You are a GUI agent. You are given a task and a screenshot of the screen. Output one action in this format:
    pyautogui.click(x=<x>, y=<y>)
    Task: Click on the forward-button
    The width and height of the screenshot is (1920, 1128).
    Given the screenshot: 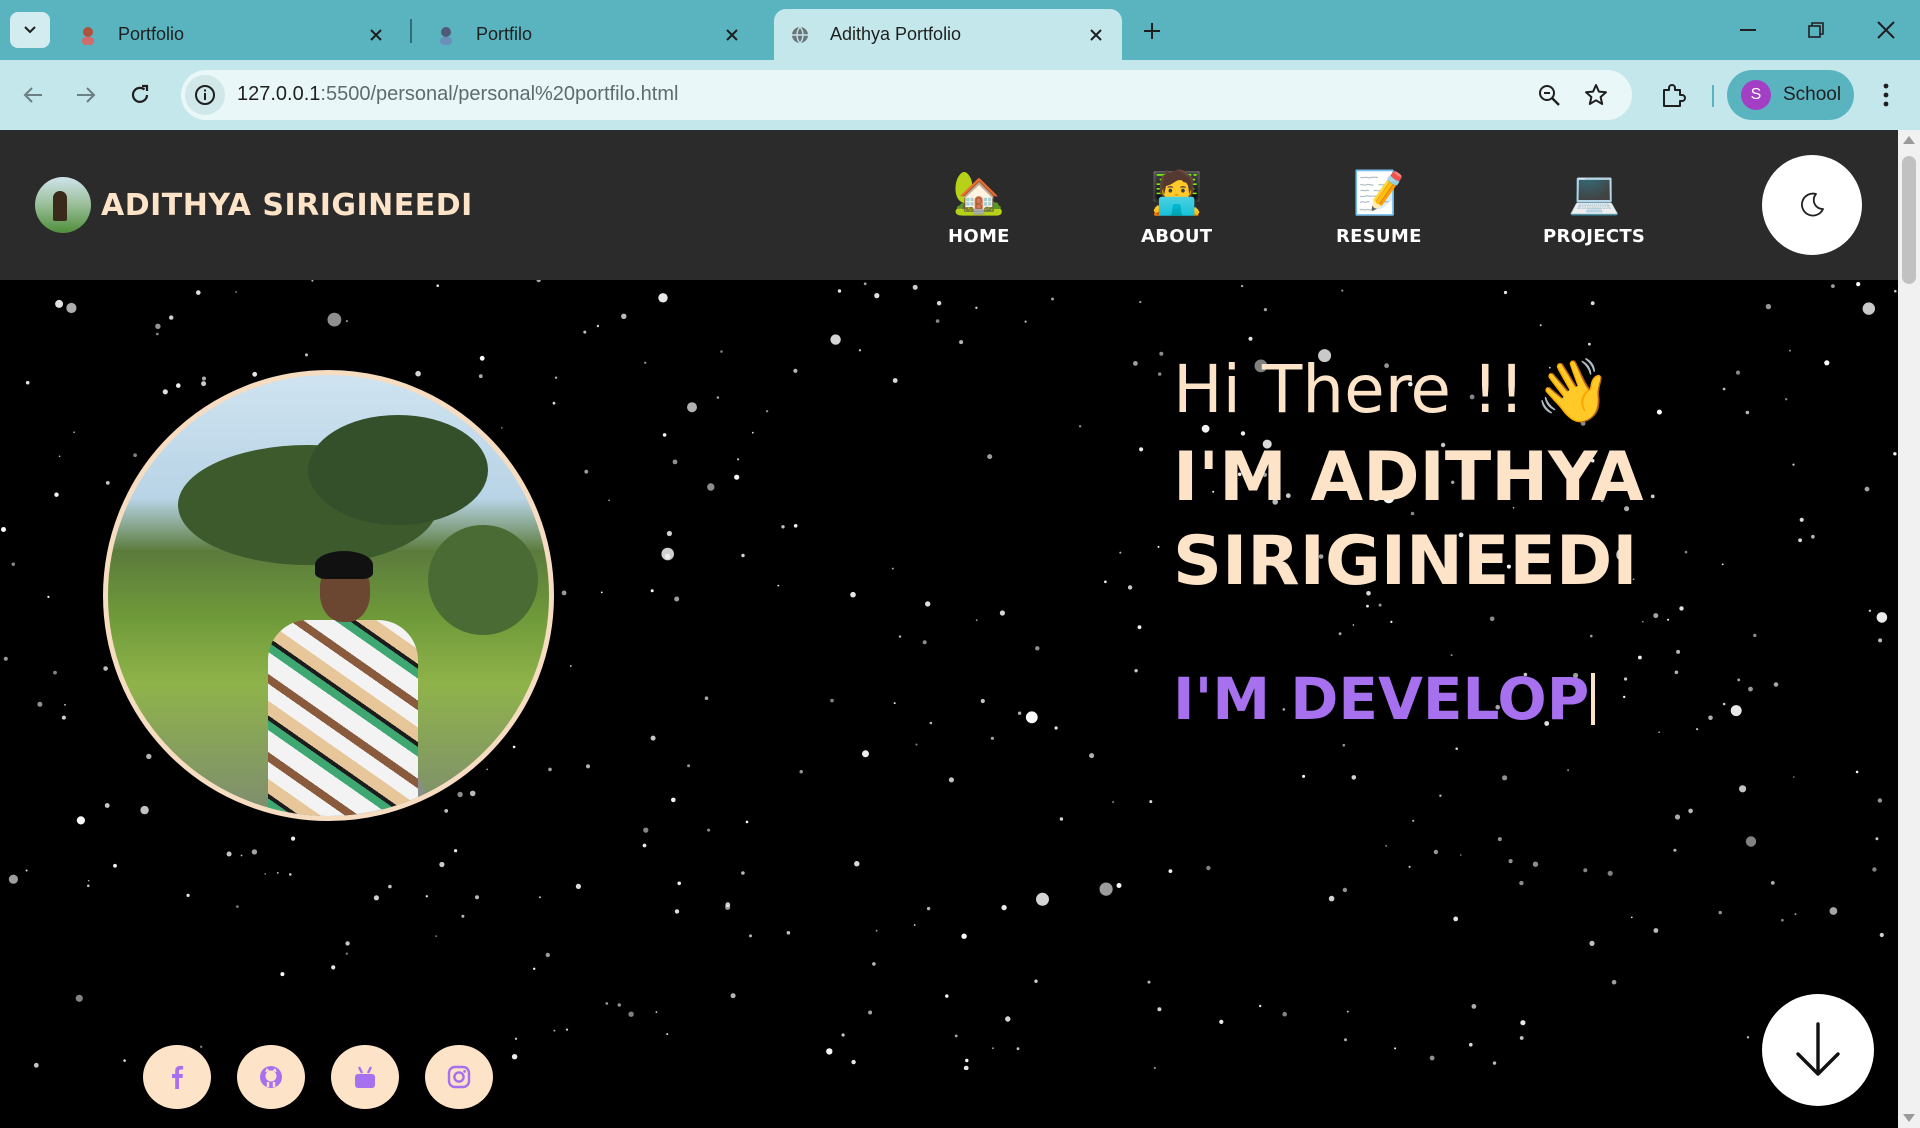 What is the action you would take?
    pyautogui.click(x=86, y=95)
    